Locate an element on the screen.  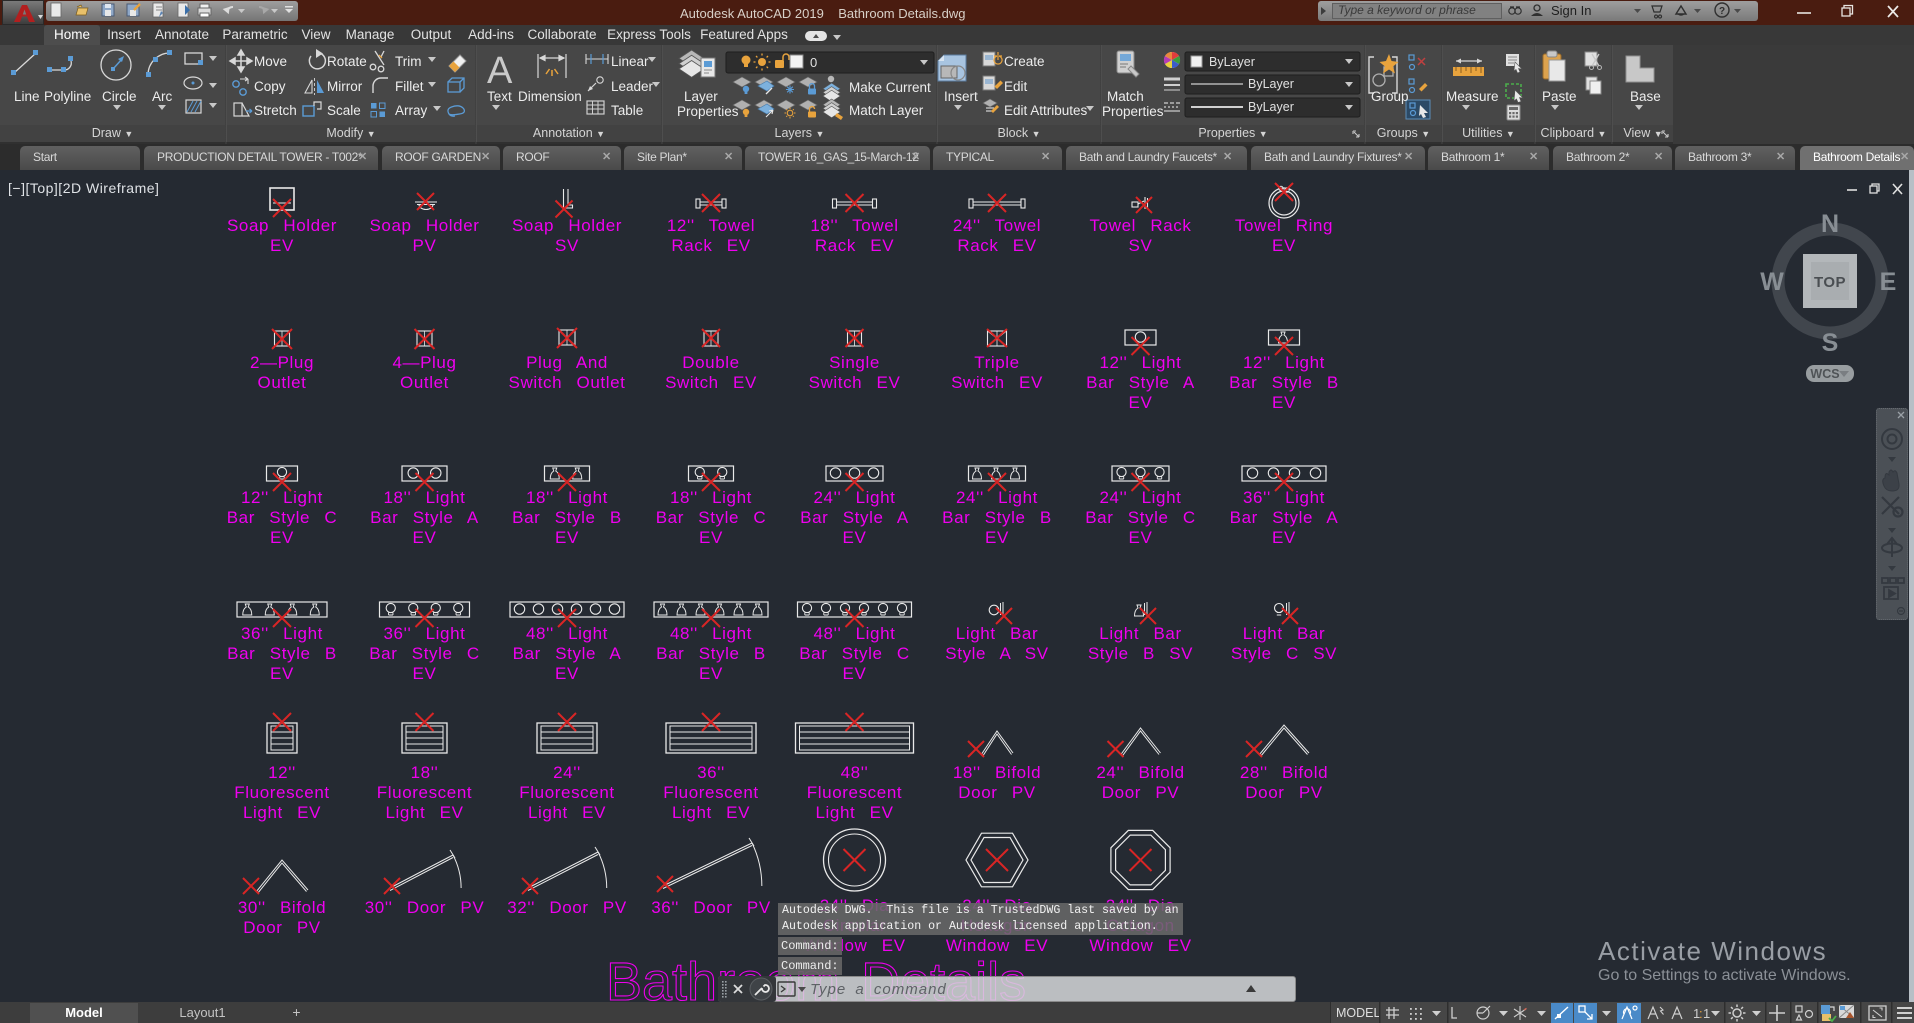
svg-text: WCS is located at coordinates (1824, 374).